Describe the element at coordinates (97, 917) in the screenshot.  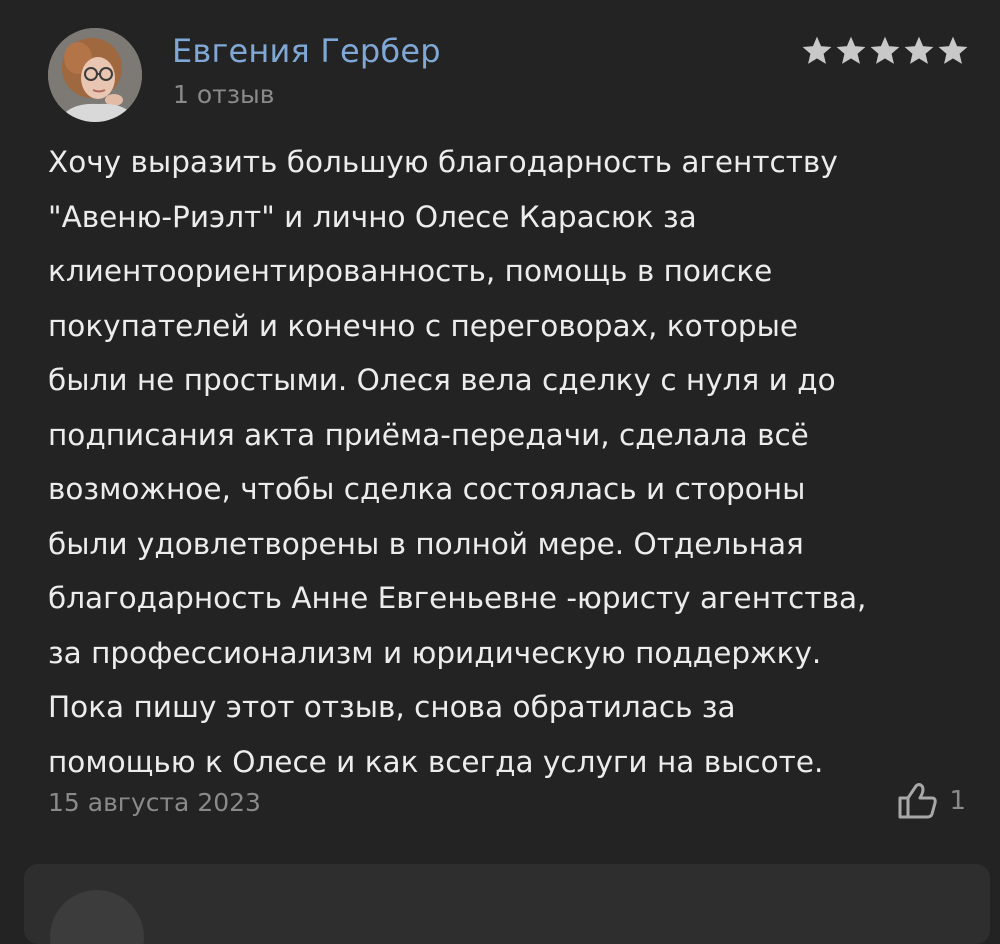
I see `next-author-avatar` at that location.